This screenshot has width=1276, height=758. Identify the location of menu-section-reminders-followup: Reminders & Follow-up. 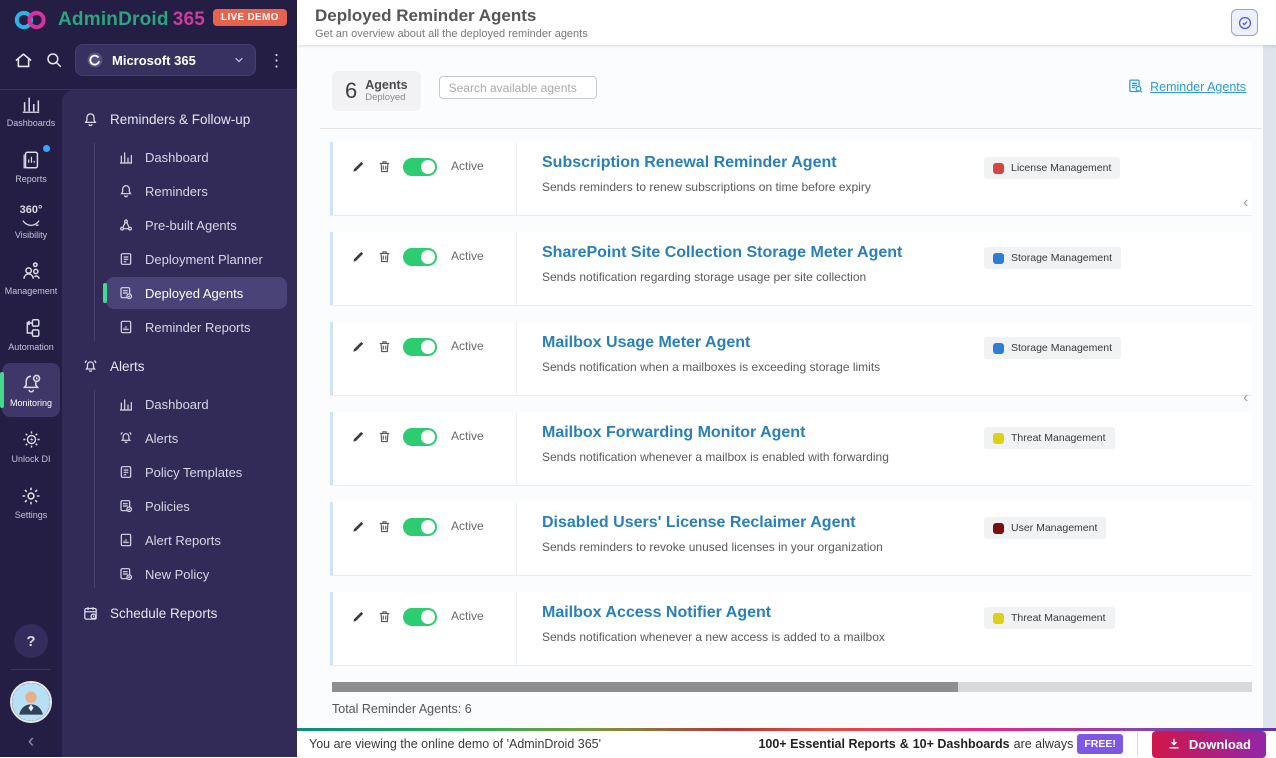
(178, 120).